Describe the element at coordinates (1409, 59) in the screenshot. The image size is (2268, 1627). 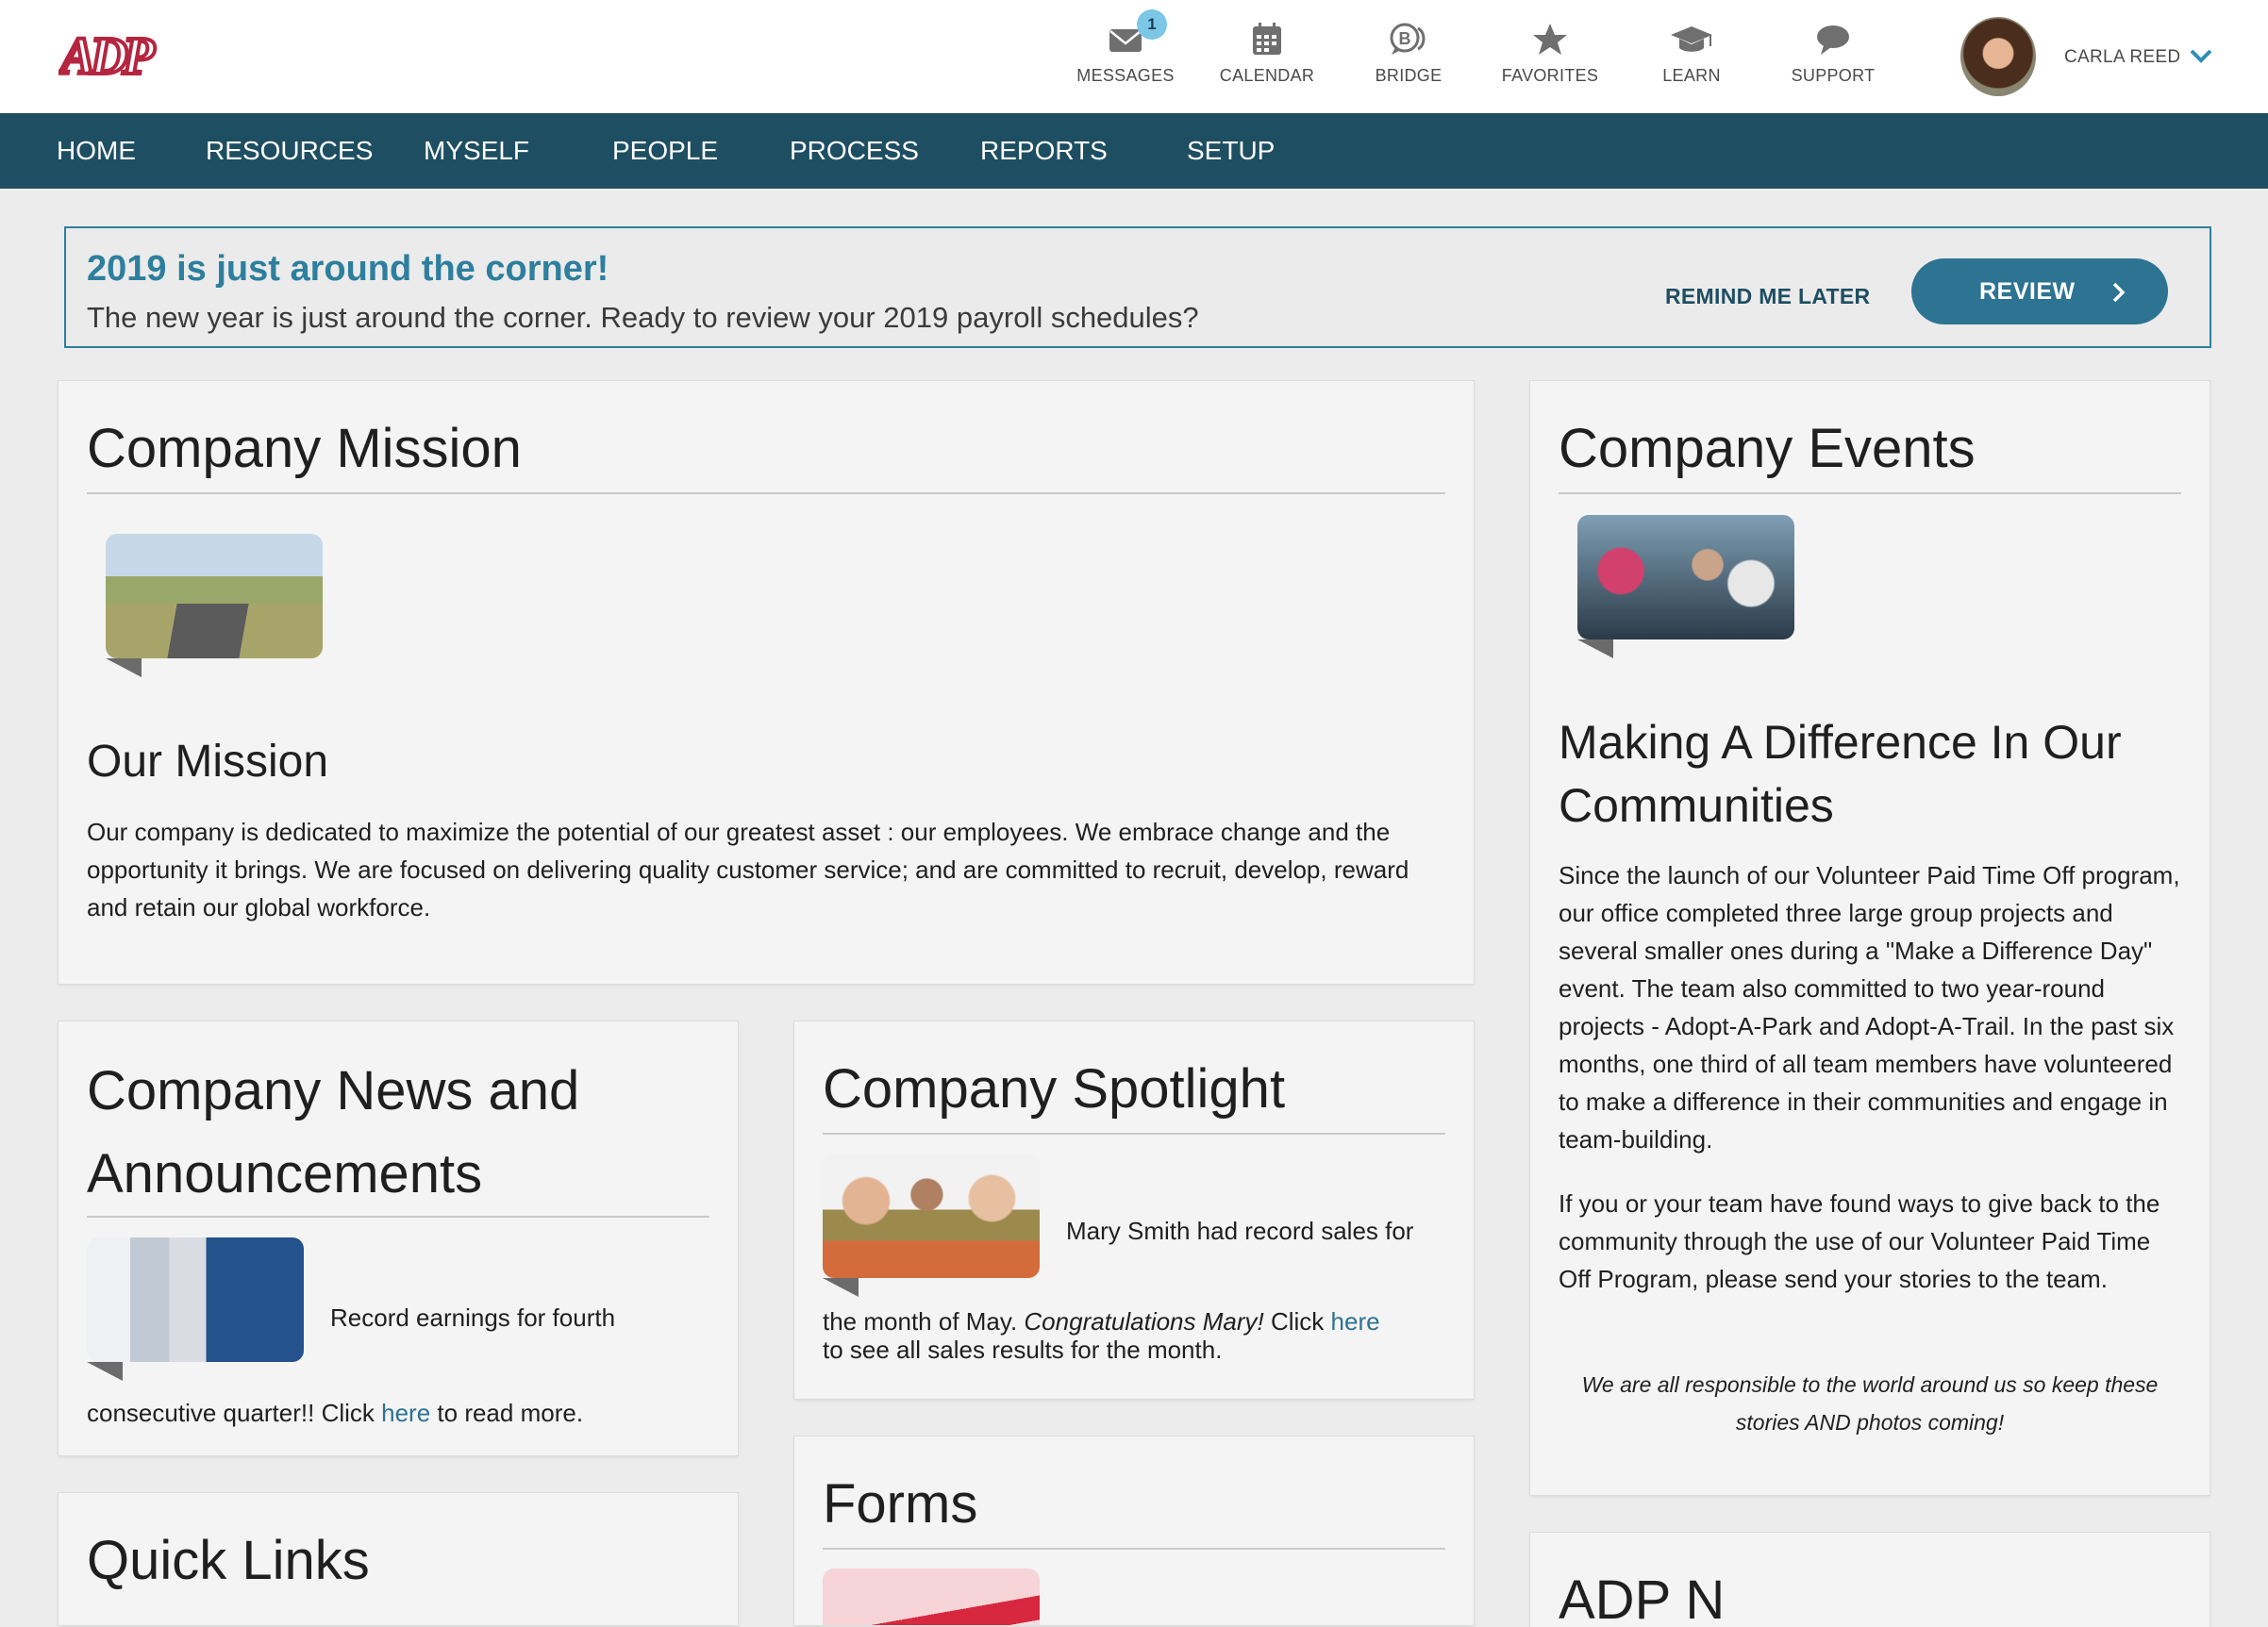
I see `bridge-button: B BRIDGE` at that location.